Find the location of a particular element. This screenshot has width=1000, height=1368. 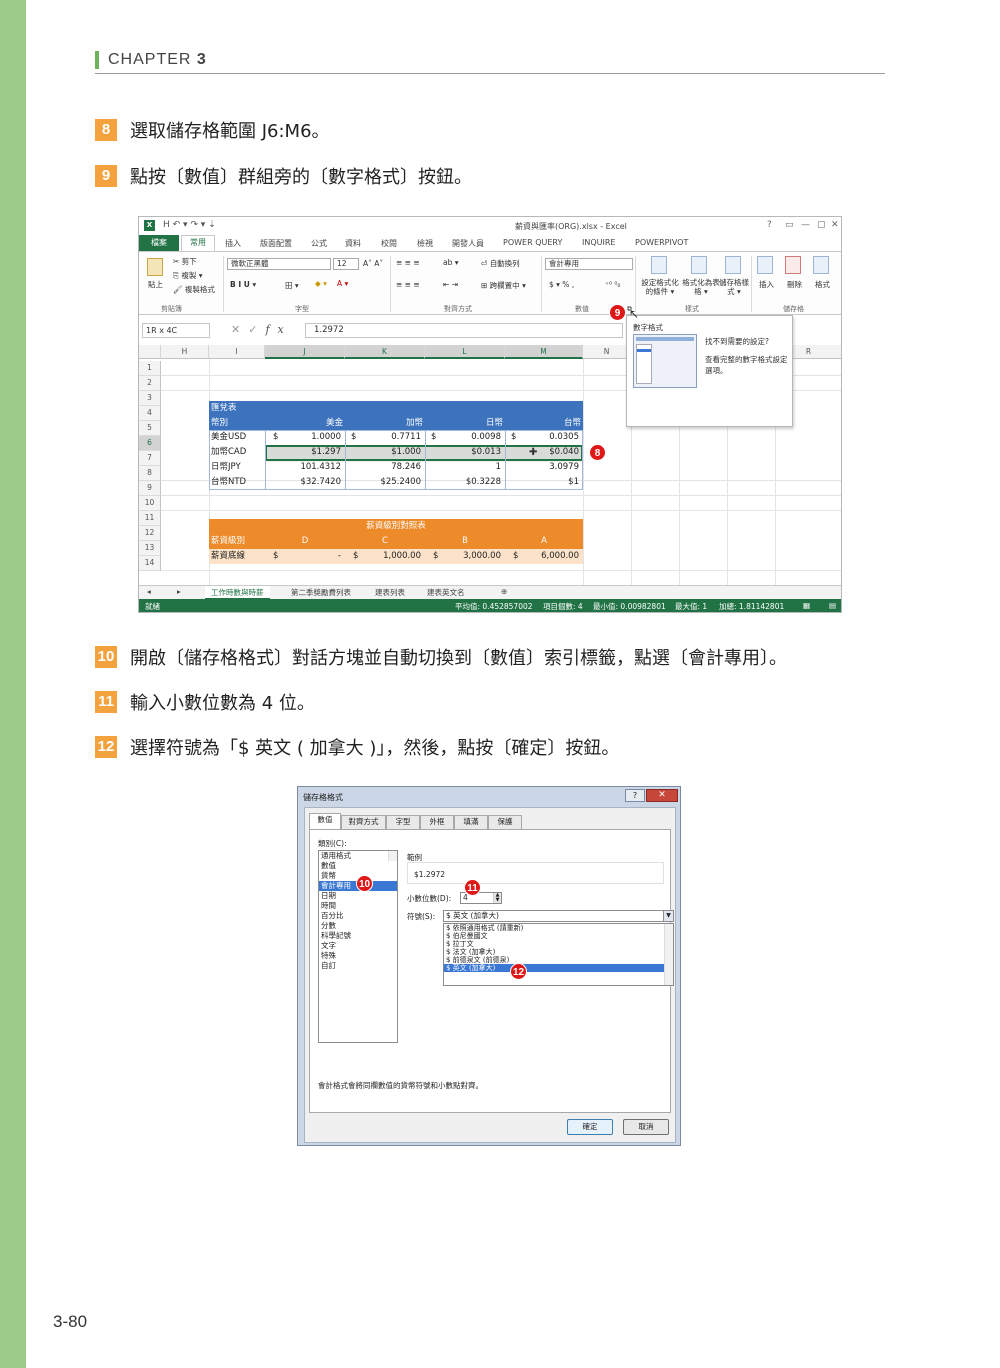

list-item: 日期 is located at coordinates (358, 896).